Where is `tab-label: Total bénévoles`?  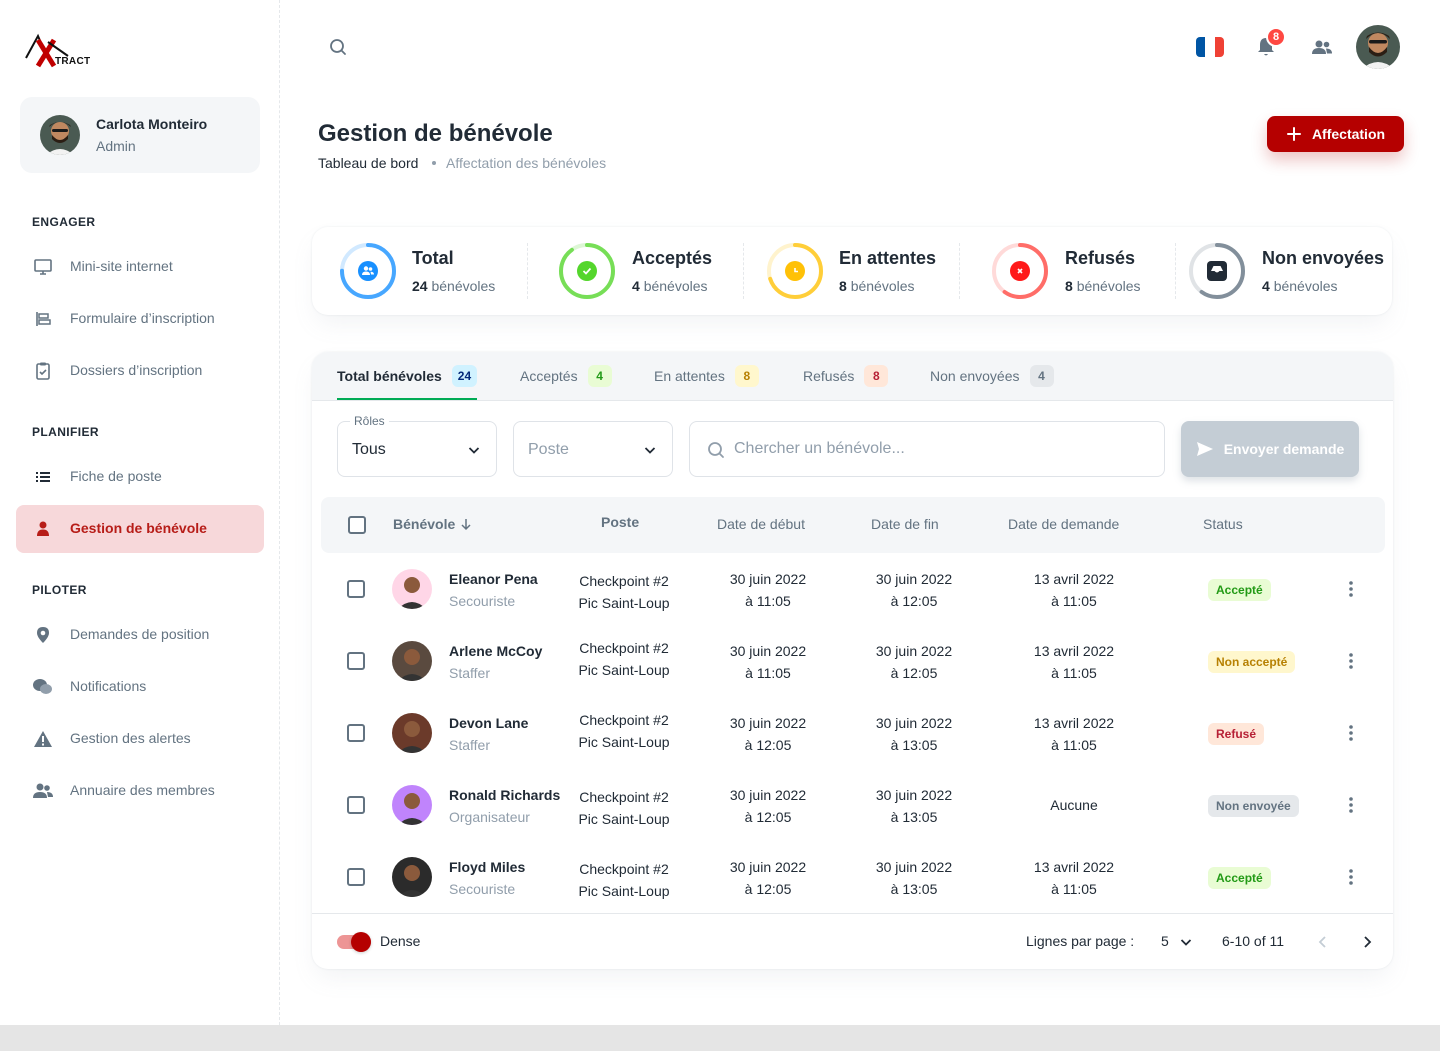
tab-label: Total bénévoles is located at coordinates (389, 376).